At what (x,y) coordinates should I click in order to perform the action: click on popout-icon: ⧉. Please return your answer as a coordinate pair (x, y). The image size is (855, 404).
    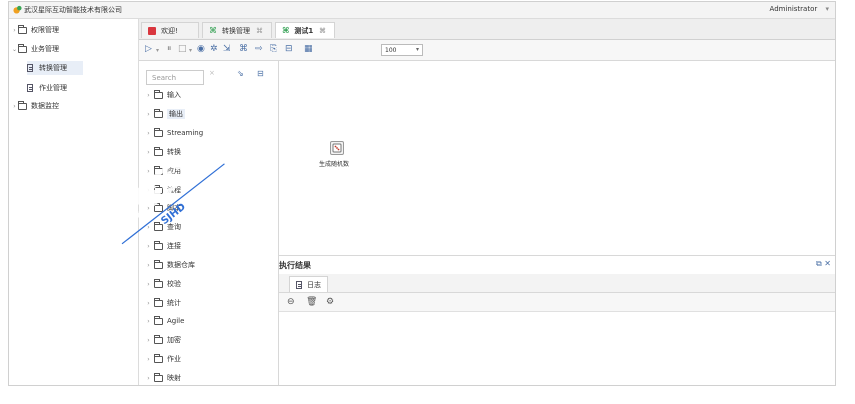
    Looking at the image, I should click on (819, 263).